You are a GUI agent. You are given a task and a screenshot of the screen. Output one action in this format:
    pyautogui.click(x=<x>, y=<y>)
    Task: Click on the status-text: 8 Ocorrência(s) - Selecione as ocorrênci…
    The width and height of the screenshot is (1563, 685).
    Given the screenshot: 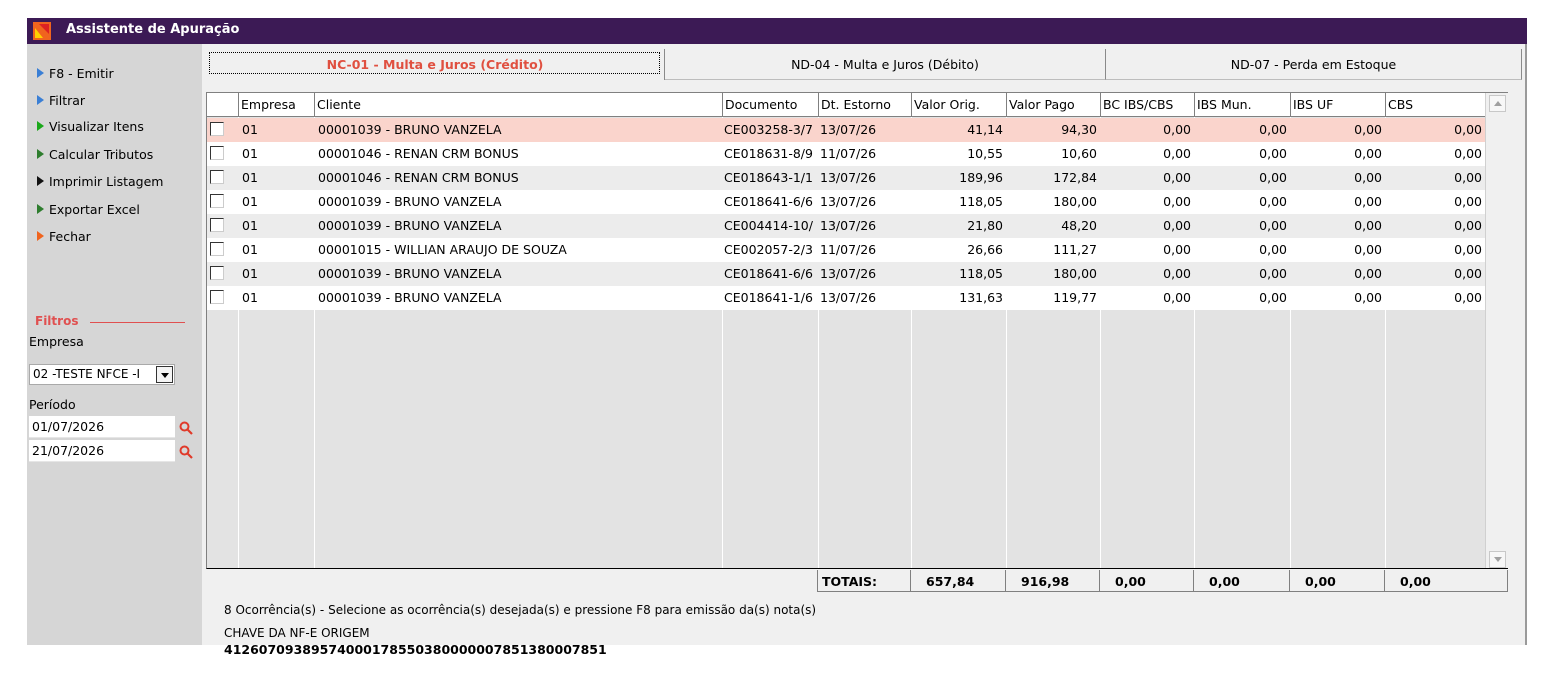 What is the action you would take?
    pyautogui.click(x=520, y=610)
    